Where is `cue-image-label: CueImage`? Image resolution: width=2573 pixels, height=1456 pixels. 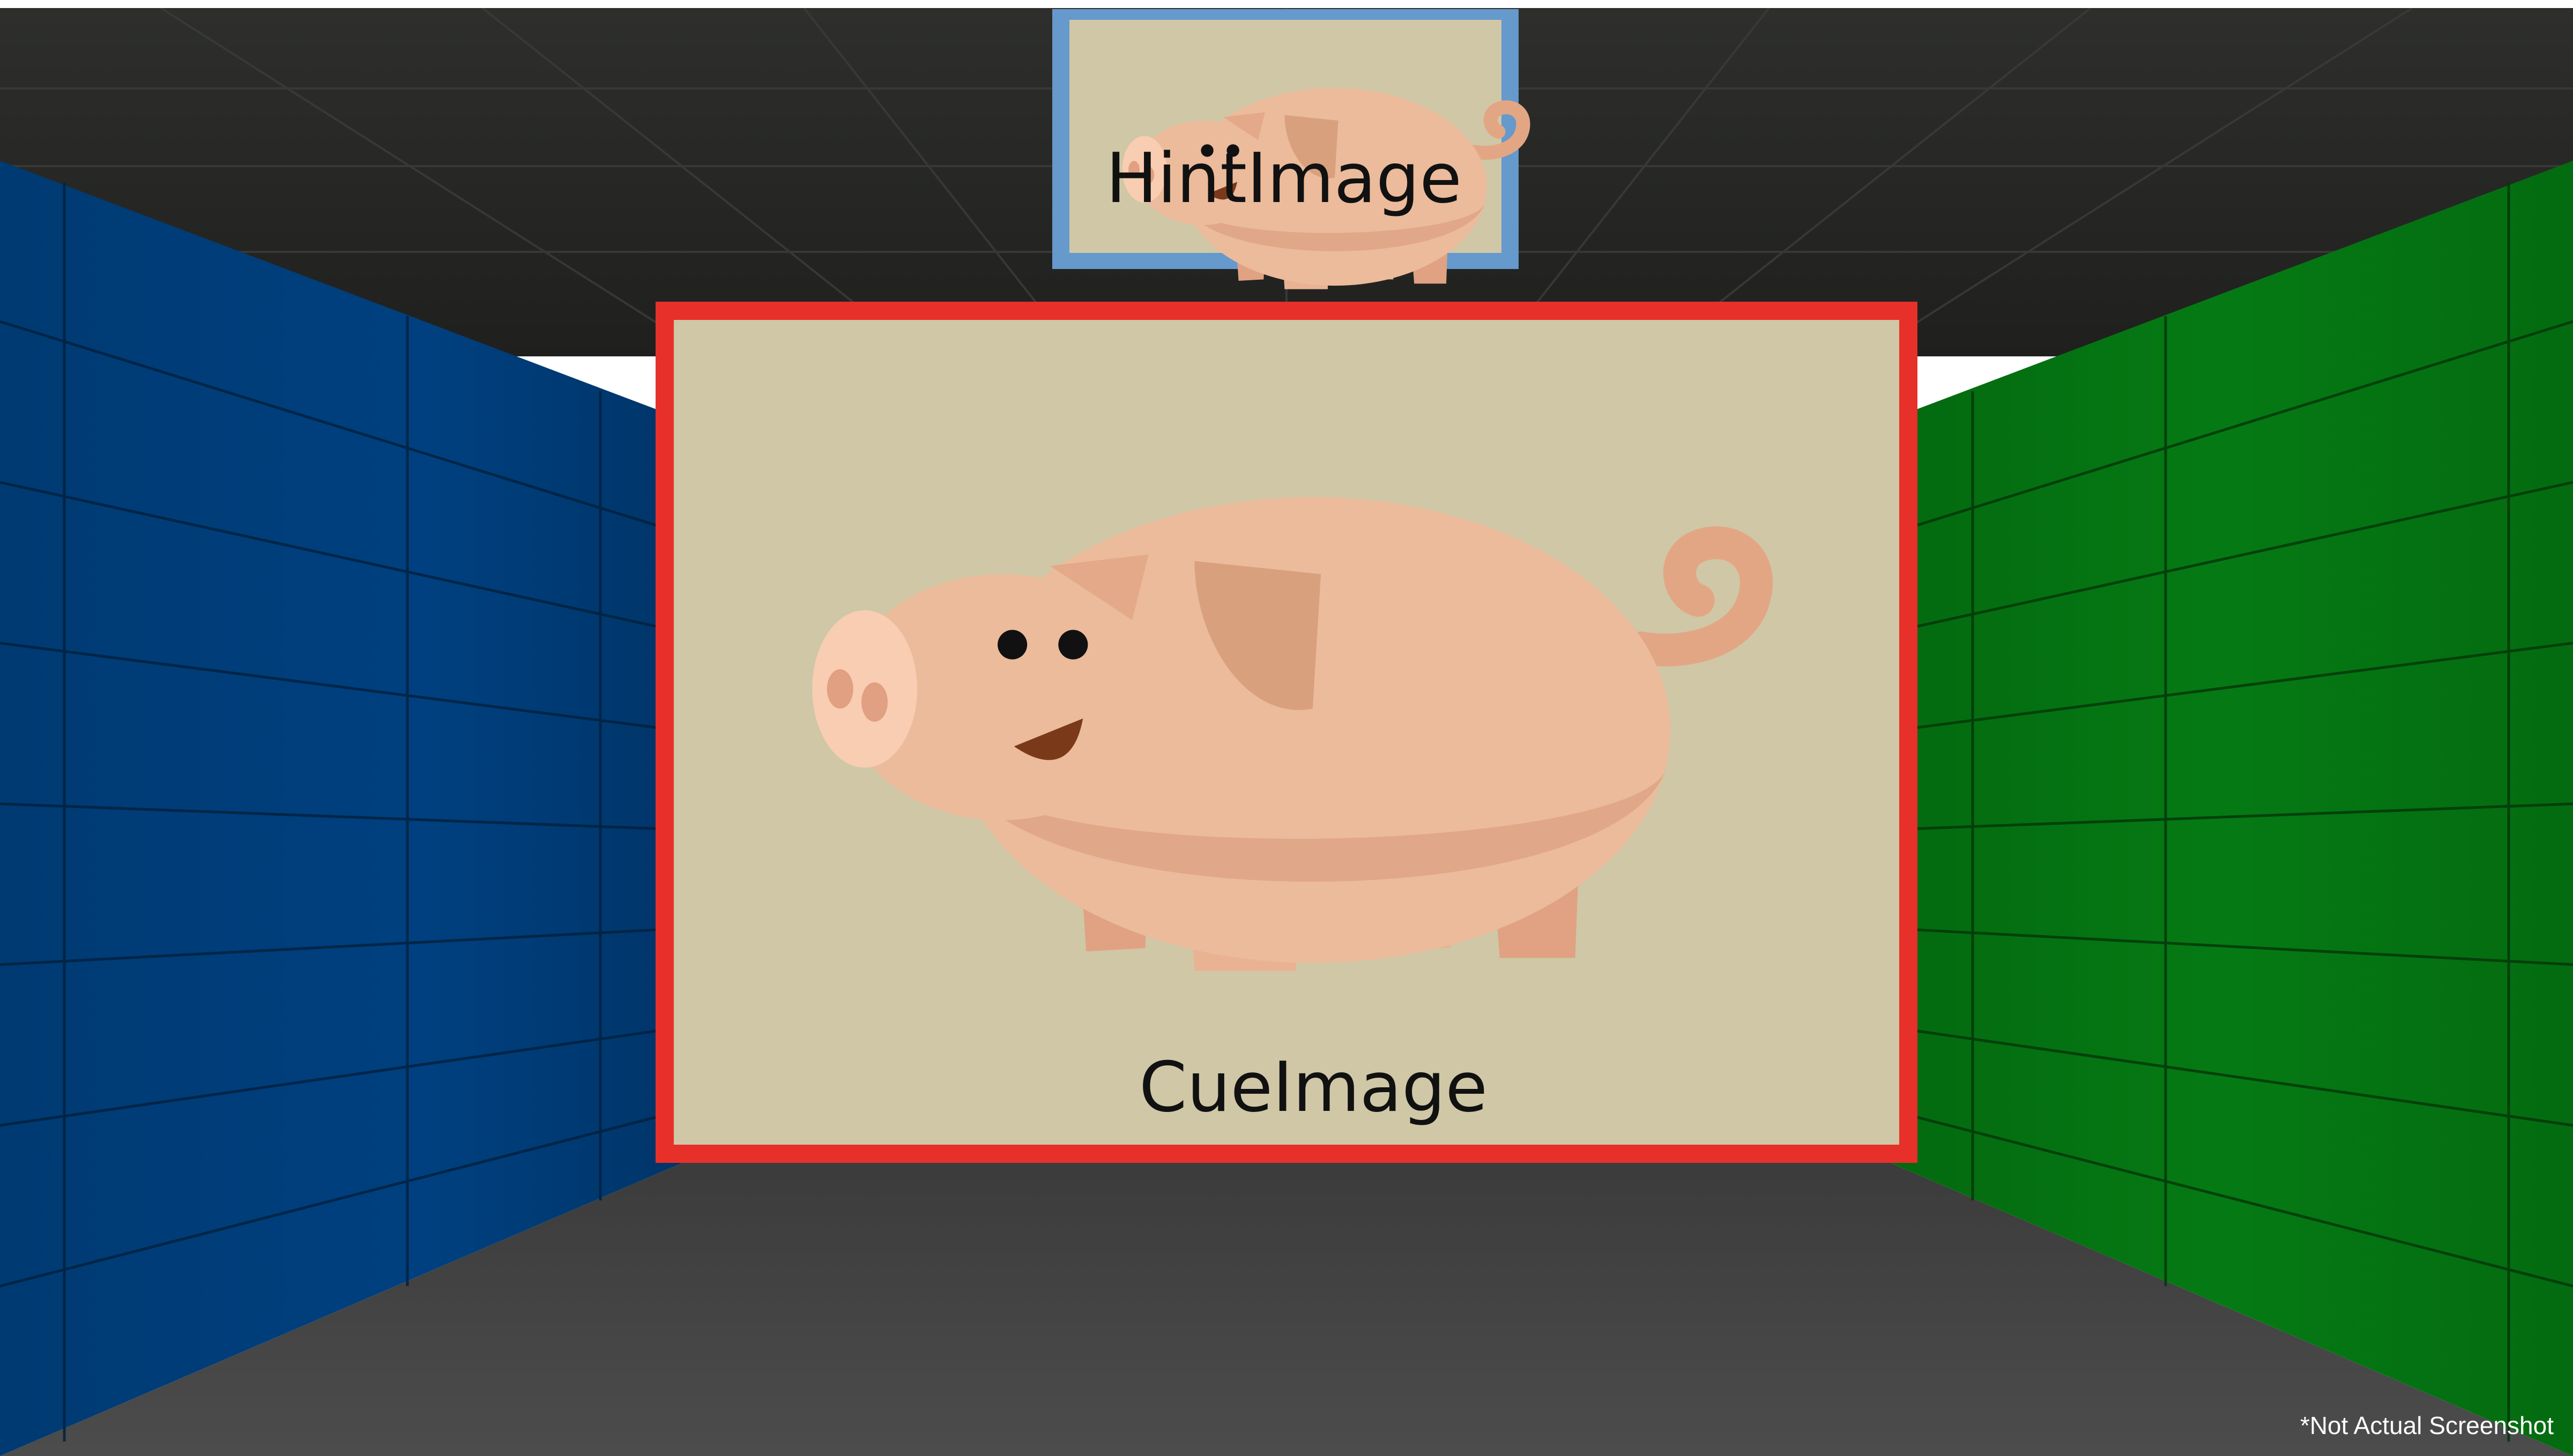
cue-image-label: CueImage is located at coordinates (1313, 1088).